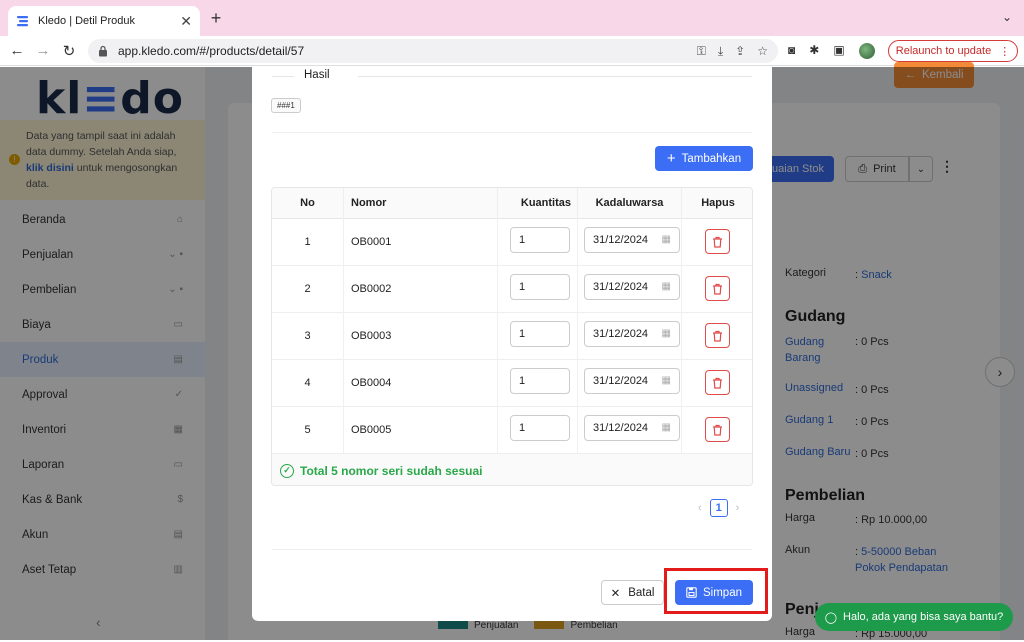  I want to click on close-icon: ✕, so click(615, 593).